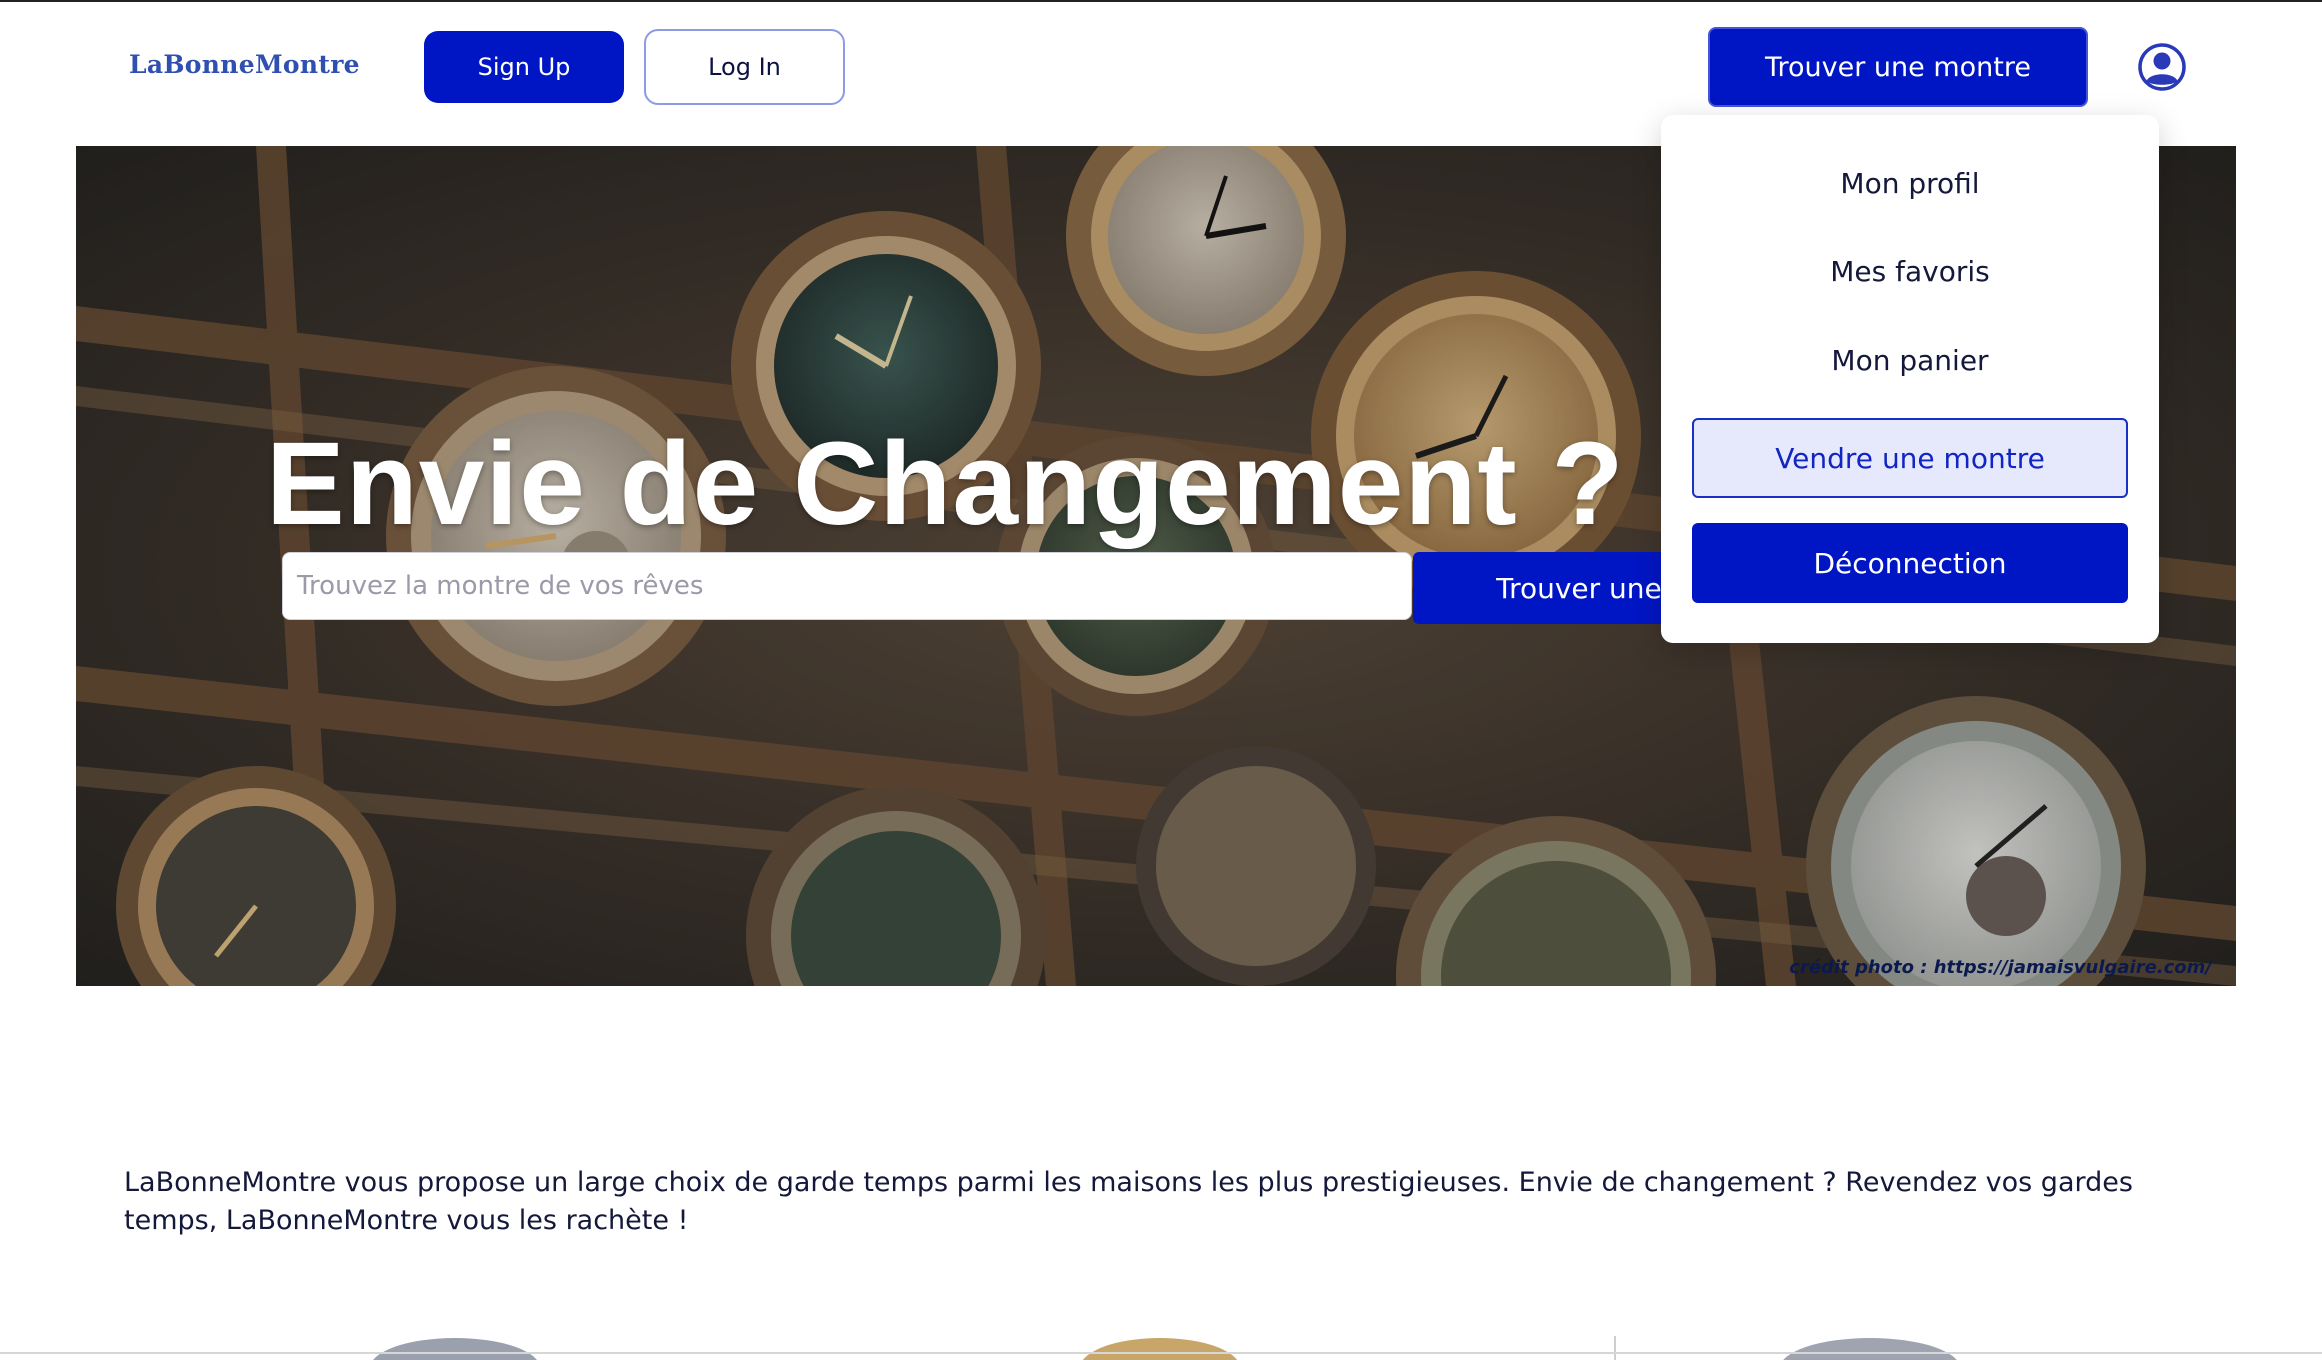  Describe the element at coordinates (945, 484) in the screenshot. I see `hero-title: Envie de Changement ?` at that location.